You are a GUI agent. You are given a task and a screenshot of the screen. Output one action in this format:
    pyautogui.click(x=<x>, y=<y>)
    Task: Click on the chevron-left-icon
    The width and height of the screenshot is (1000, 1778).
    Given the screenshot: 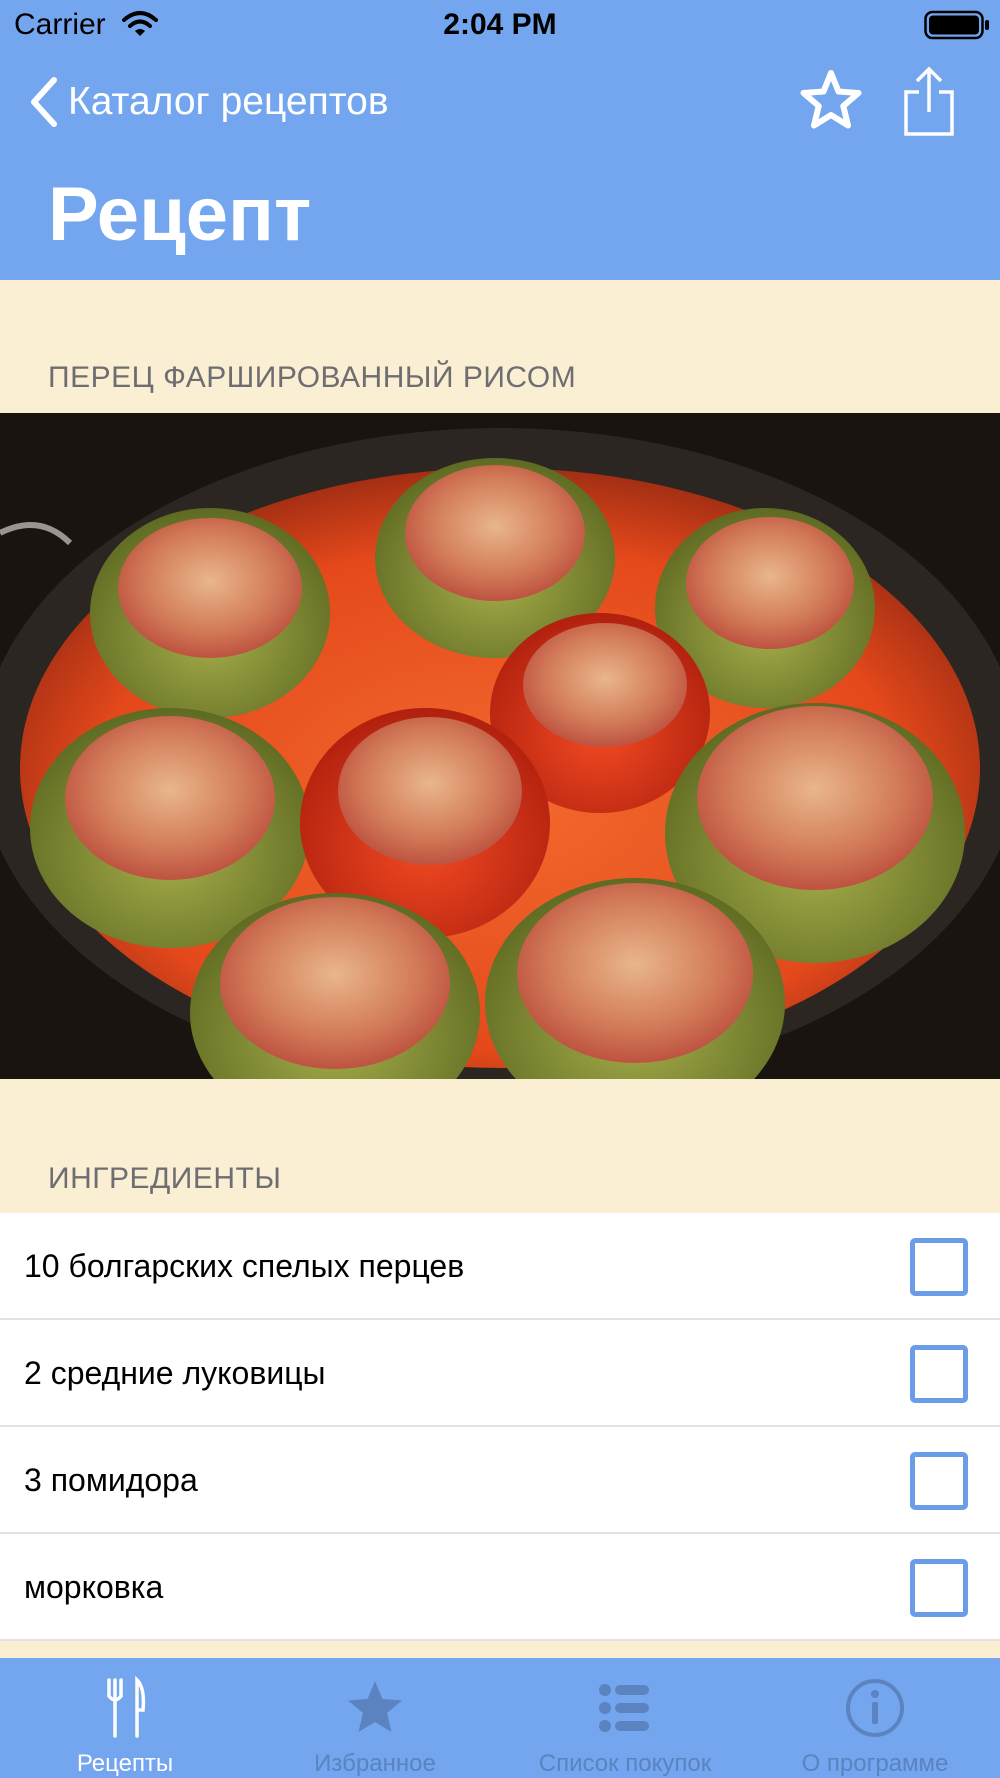 What is the action you would take?
    pyautogui.click(x=44, y=102)
    